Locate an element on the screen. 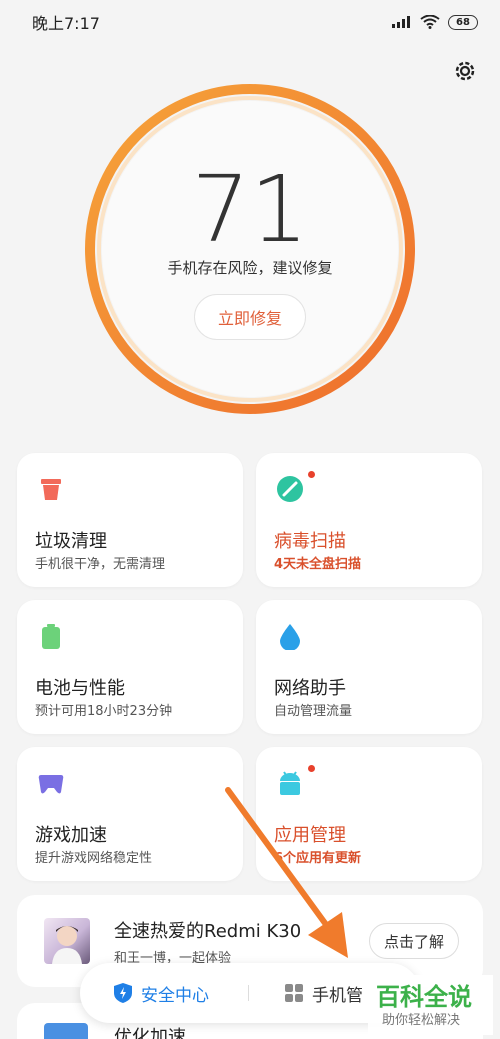  card-title: 病毒扫描 is located at coordinates (310, 541).